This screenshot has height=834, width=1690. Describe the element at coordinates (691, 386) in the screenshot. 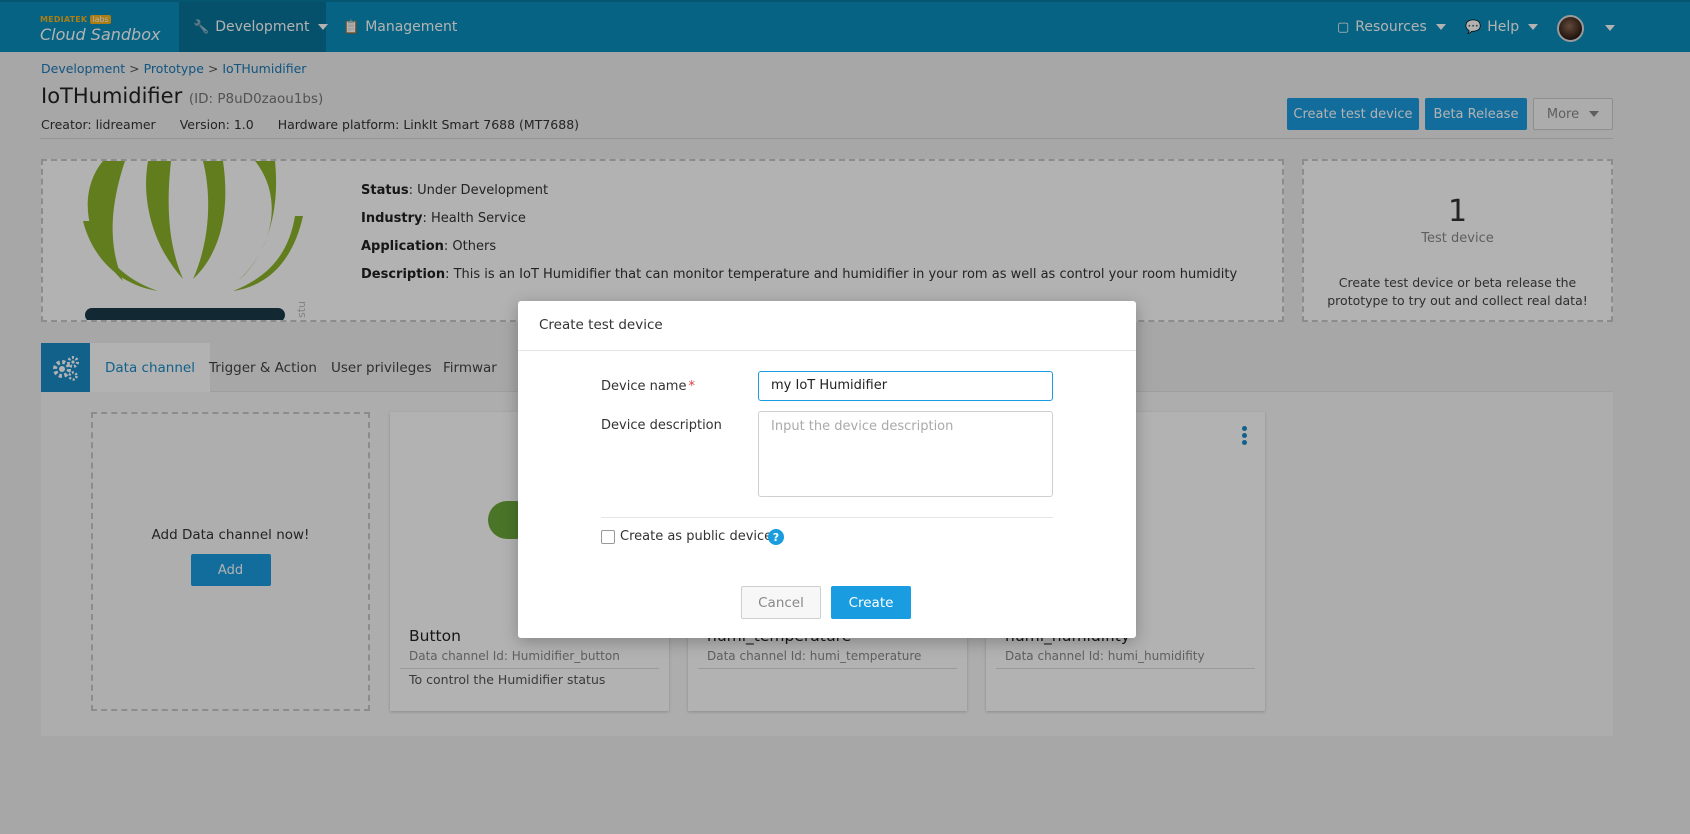

I see `required-mark: *` at that location.